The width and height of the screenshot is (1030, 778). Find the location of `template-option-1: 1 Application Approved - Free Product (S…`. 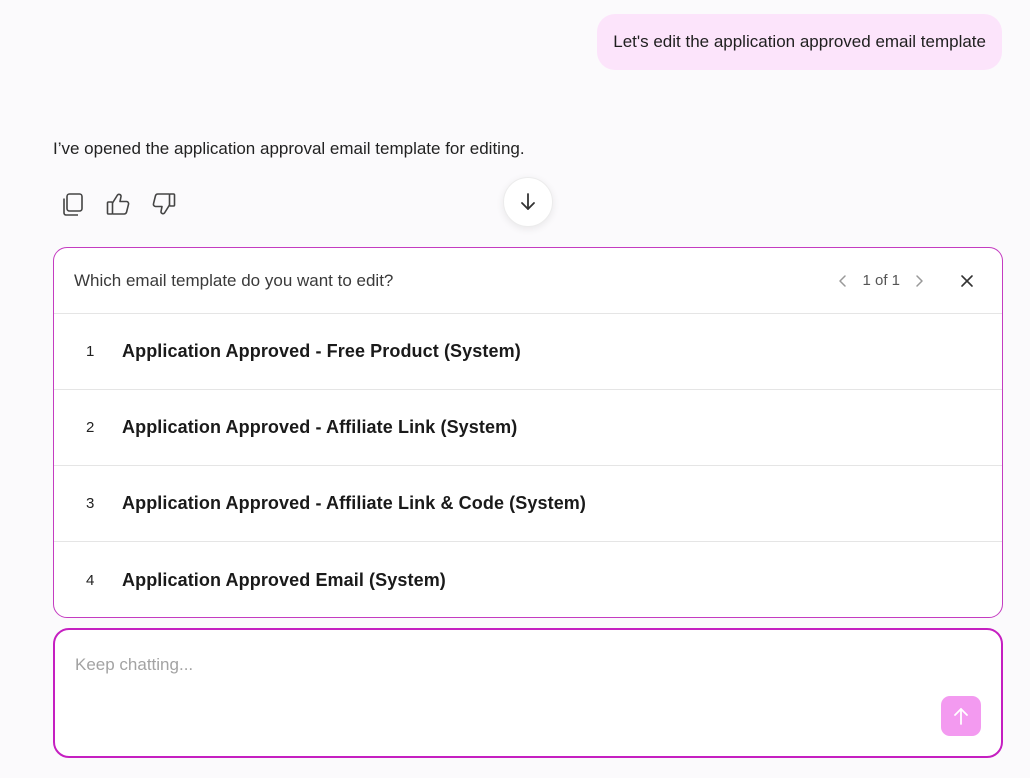

template-option-1: 1 Application Approved - Free Product (S… is located at coordinates (528, 352).